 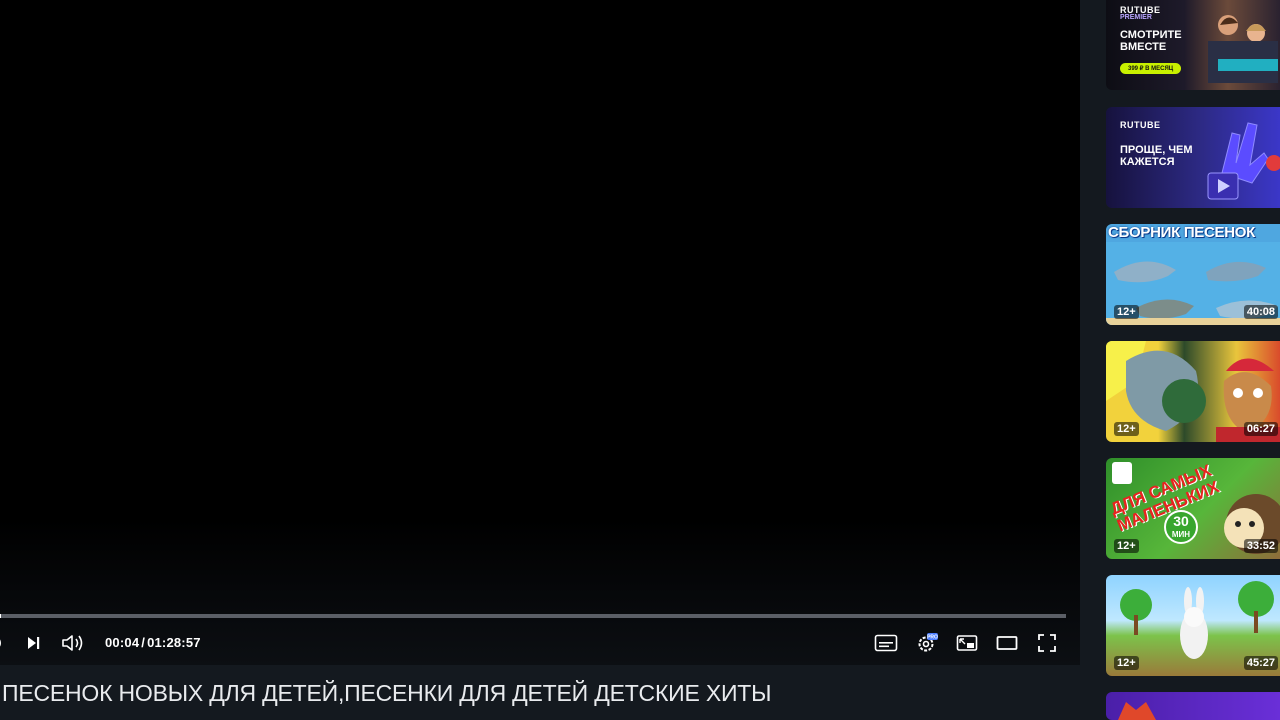 What do you see at coordinates (3, 643) in the screenshot?
I see `play-button` at bounding box center [3, 643].